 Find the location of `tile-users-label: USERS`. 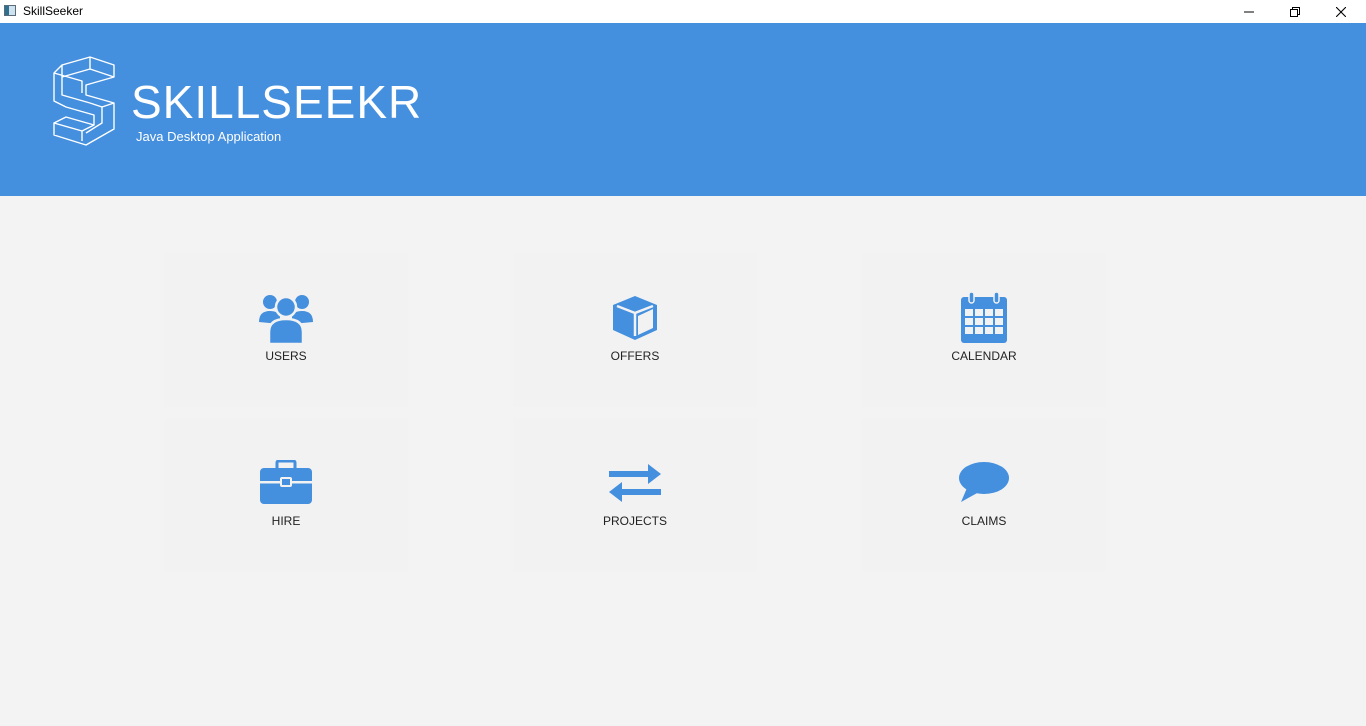

tile-users-label: USERS is located at coordinates (286, 356).